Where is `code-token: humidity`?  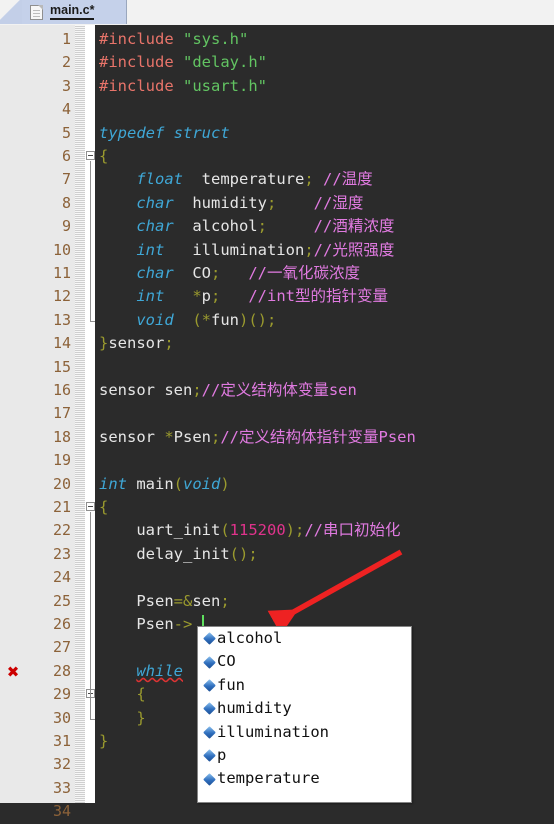 code-token: humidity is located at coordinates (220, 202).